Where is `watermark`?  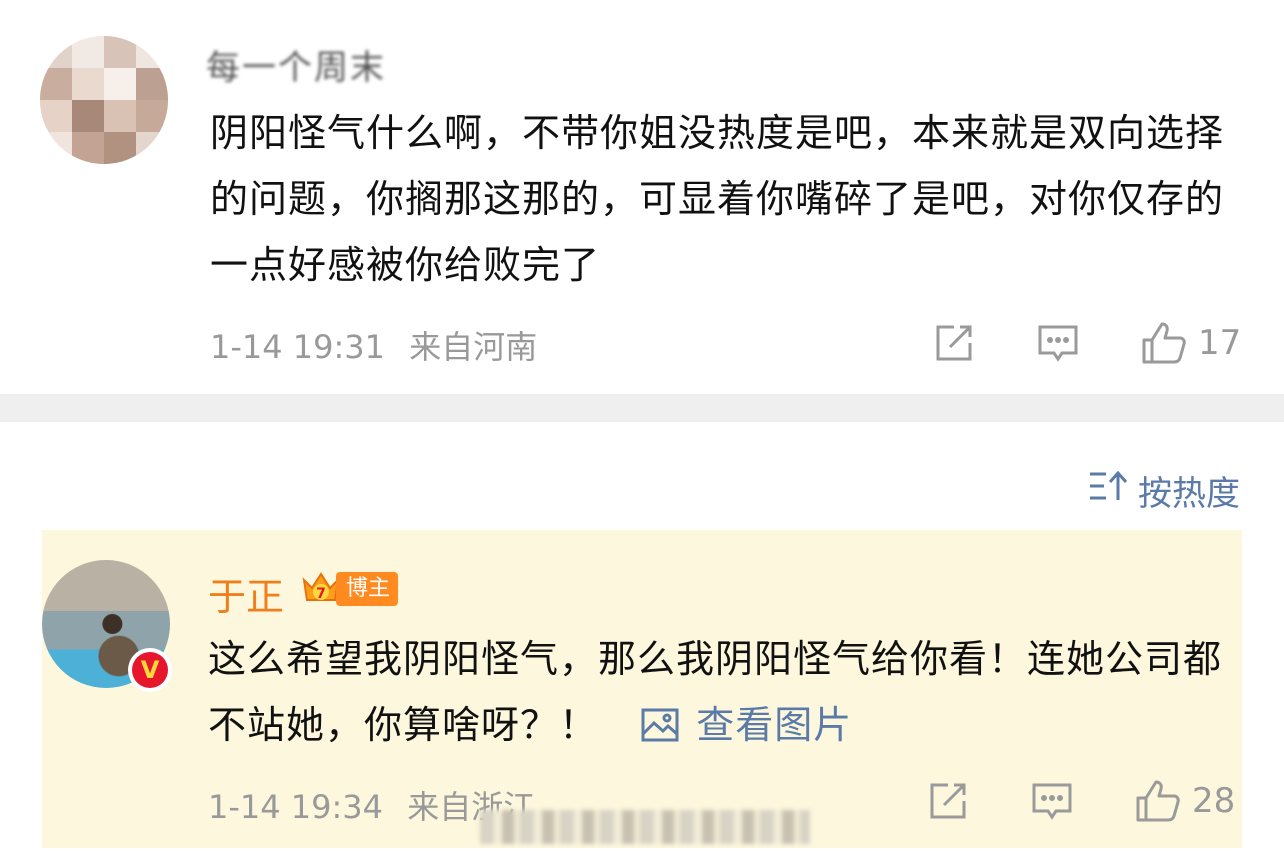
watermark is located at coordinates (645, 827).